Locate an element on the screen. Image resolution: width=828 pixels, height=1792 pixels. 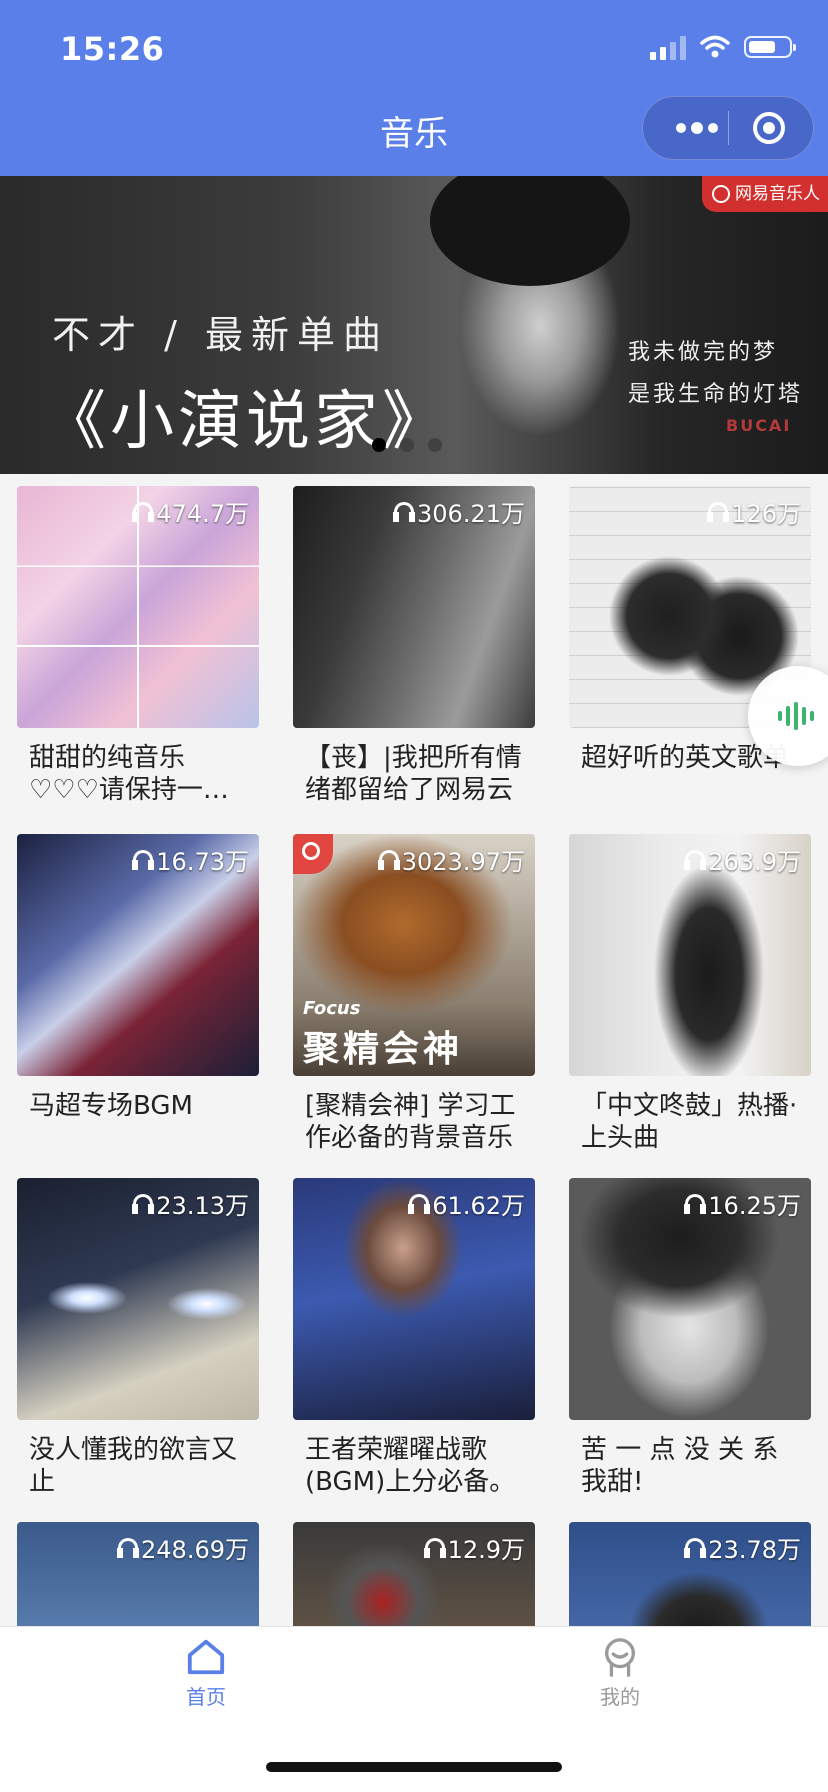
playlist-card: 23.13万 没人懂我的欲言又止 is located at coordinates (138, 1338).